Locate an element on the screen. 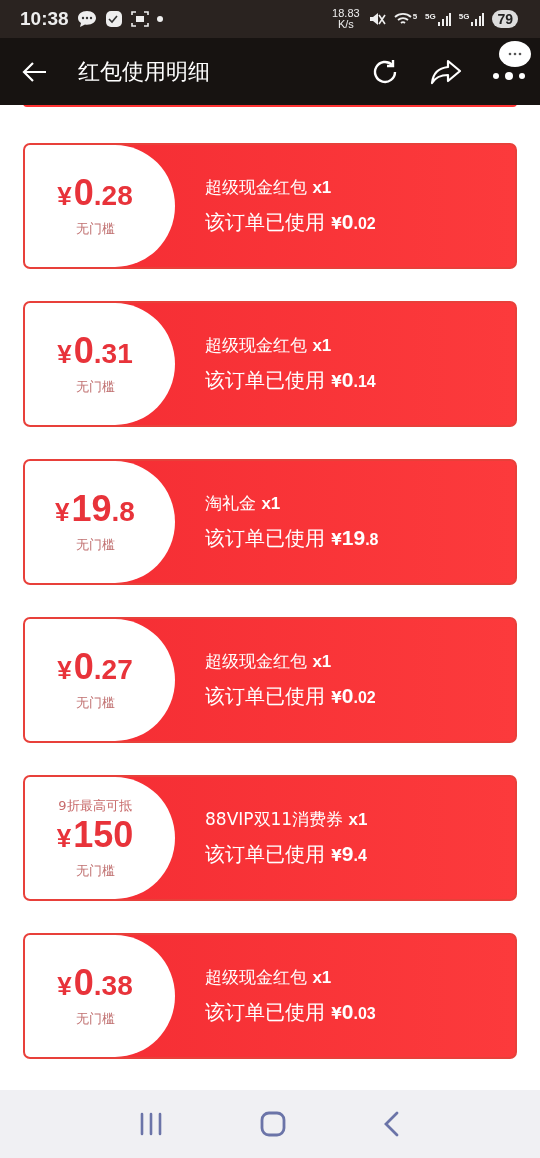 The image size is (540, 1158). screenshot-icon is located at coordinates (139, 19).